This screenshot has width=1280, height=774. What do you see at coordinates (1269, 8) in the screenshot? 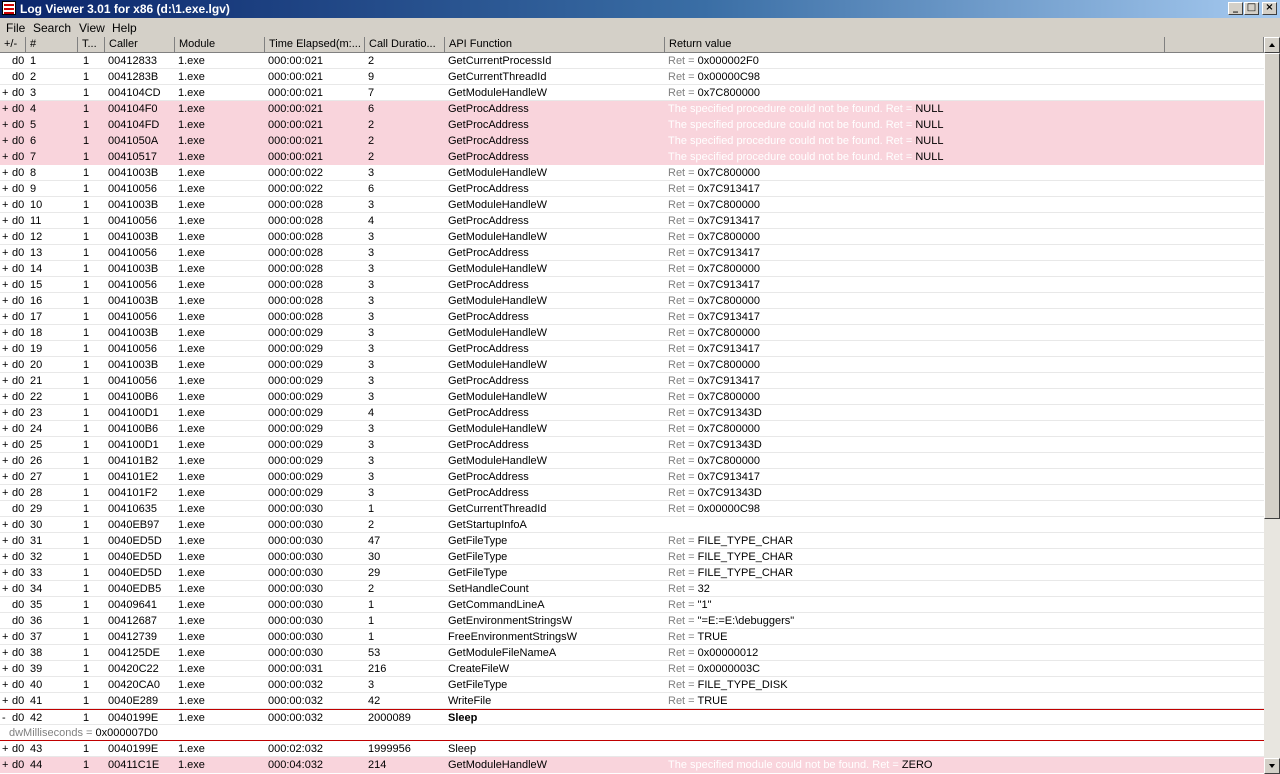
I see `close-button: ×` at bounding box center [1269, 8].